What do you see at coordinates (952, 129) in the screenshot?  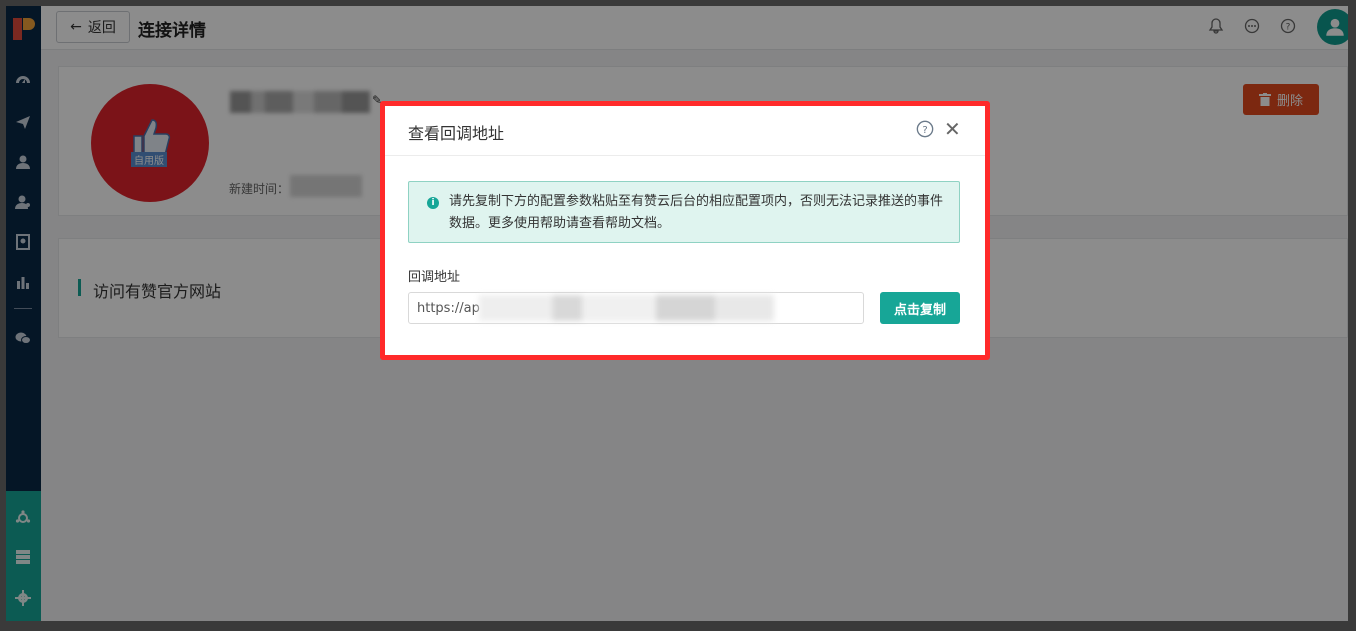 I see `close-icon: ✕` at bounding box center [952, 129].